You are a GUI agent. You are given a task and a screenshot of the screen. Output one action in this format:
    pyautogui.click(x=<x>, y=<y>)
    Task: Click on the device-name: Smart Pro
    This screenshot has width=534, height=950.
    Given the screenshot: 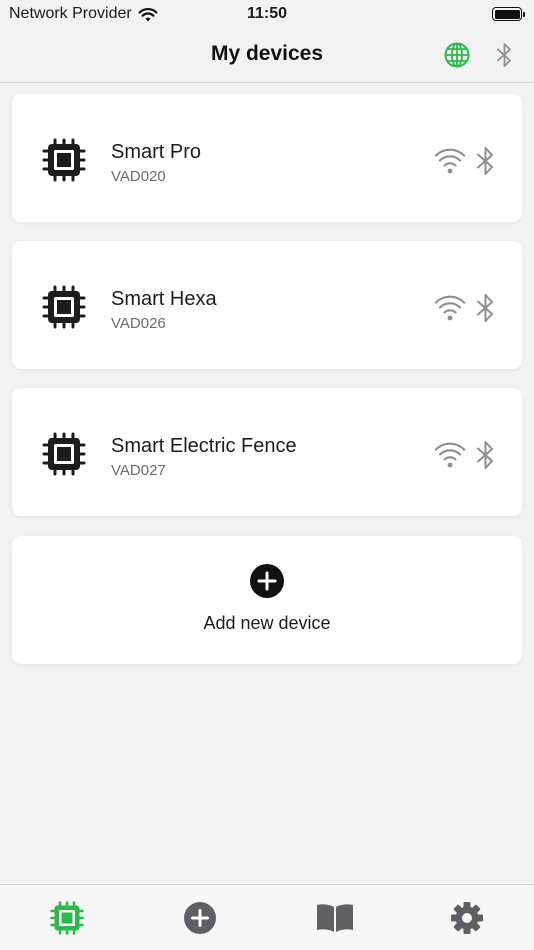 What is the action you would take?
    pyautogui.click(x=156, y=152)
    